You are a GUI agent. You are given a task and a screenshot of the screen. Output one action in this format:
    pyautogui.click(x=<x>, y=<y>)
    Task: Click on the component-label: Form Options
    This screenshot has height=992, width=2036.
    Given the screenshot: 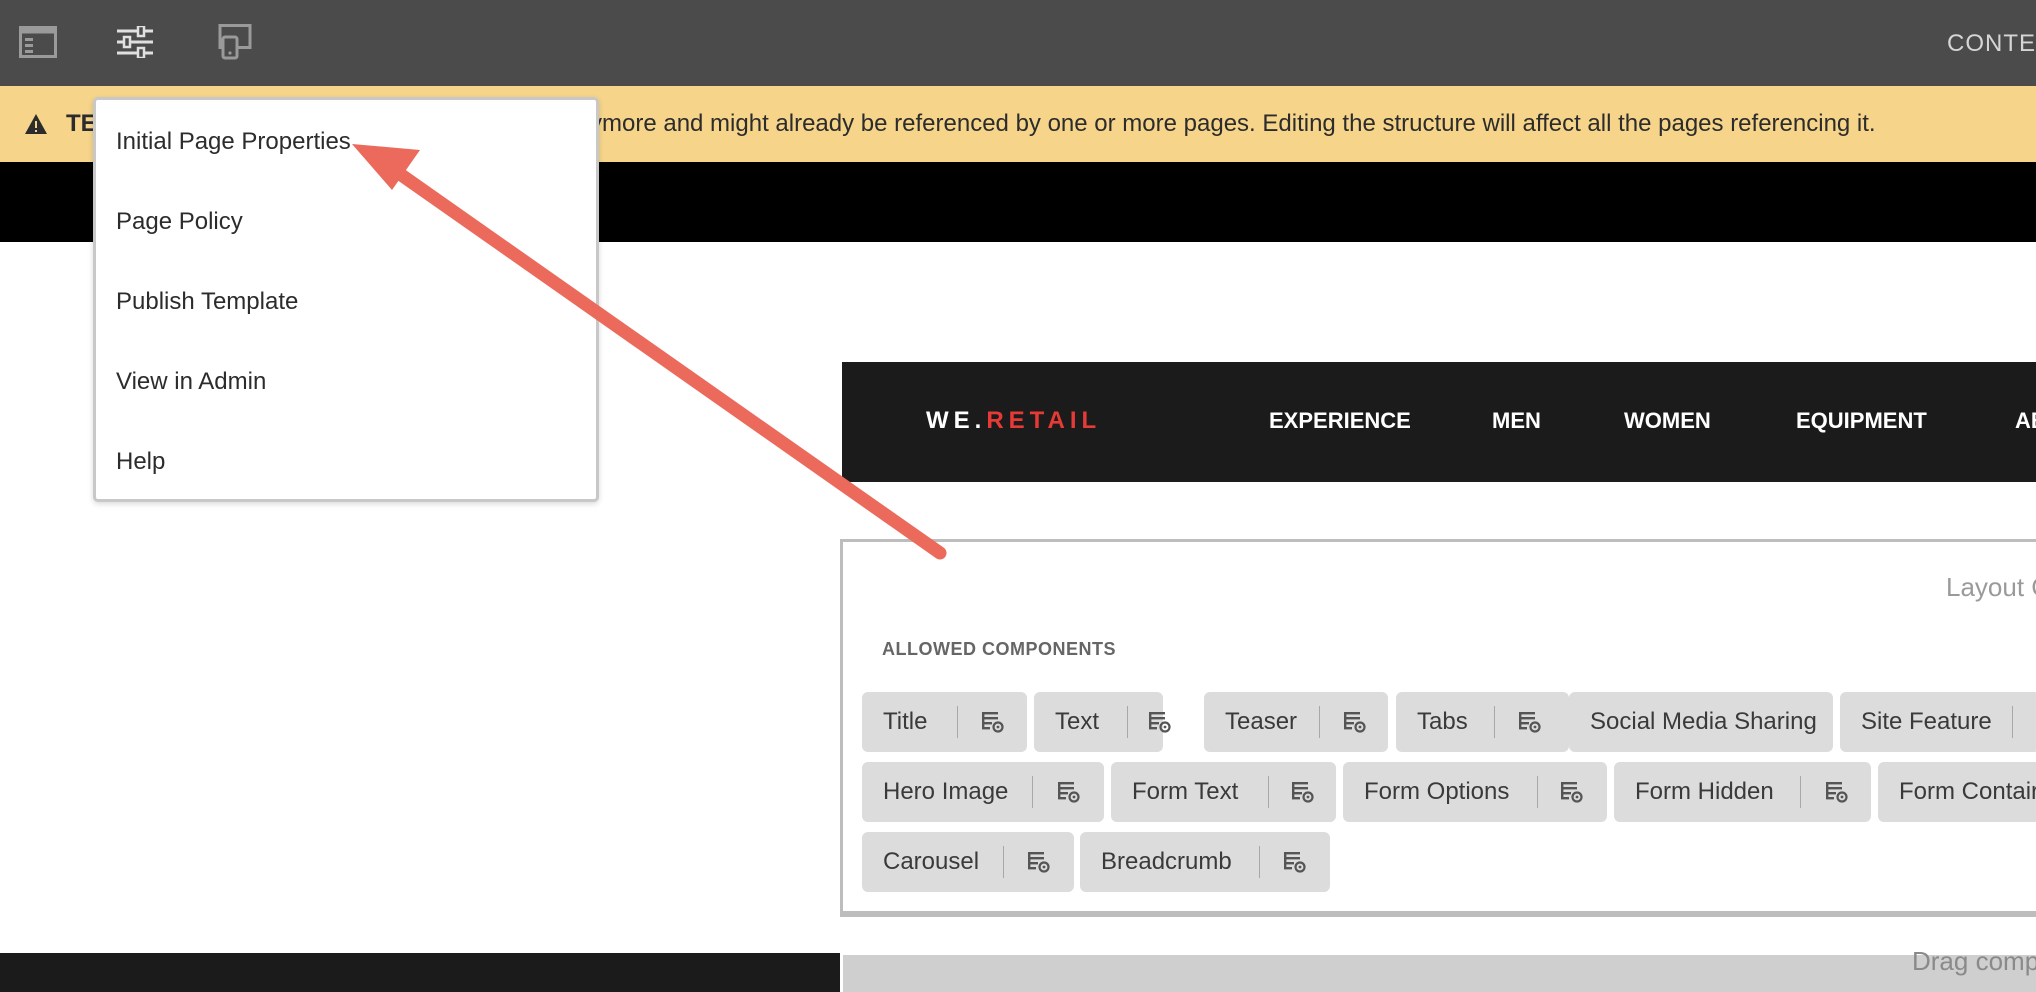 What is the action you would take?
    pyautogui.click(x=1437, y=791)
    